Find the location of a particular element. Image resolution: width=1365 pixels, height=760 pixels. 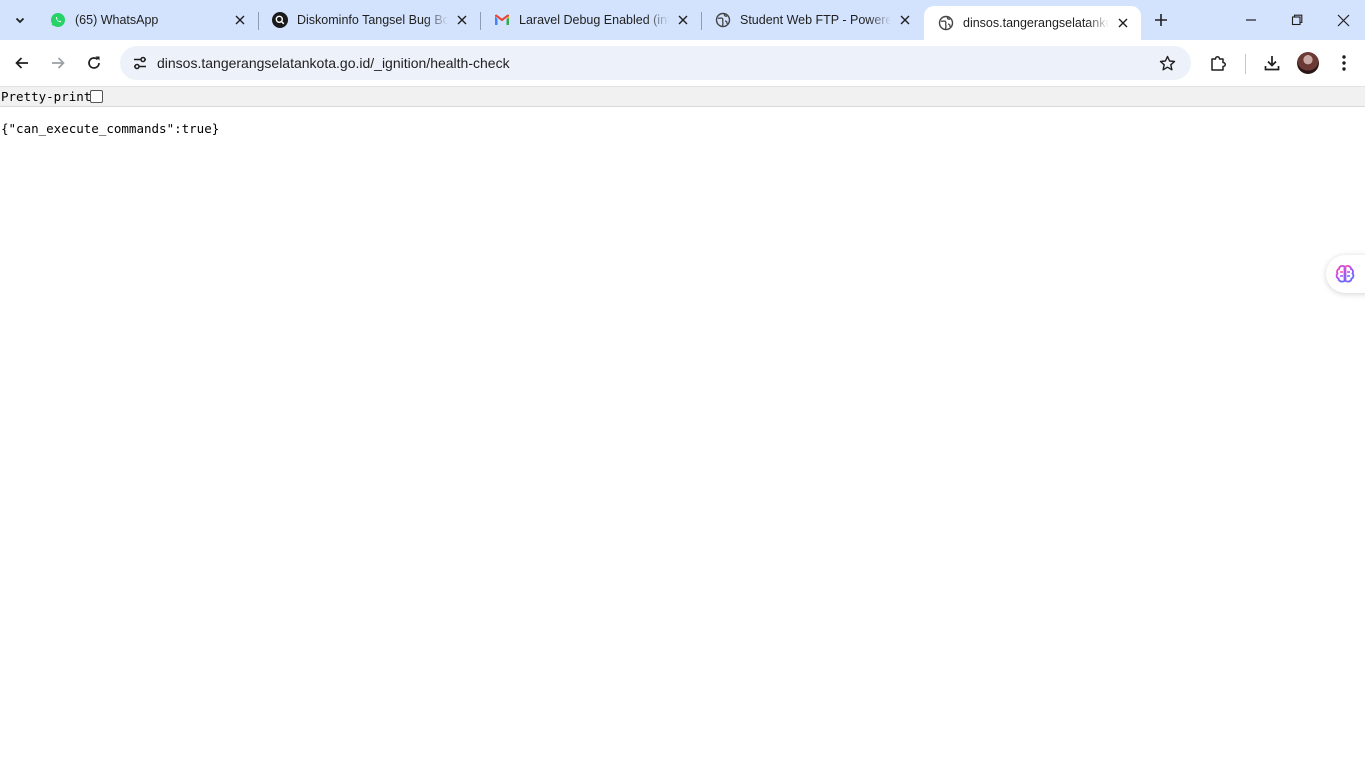

tab-dinsos-active: dinsos.tangerangselatankota is located at coordinates (1032, 23).